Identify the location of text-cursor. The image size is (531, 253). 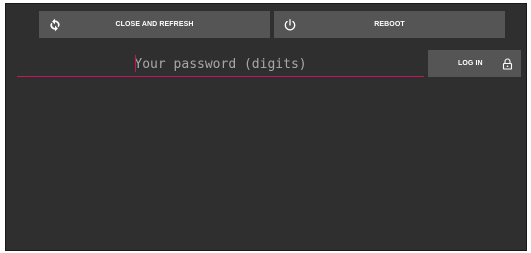
(135, 63).